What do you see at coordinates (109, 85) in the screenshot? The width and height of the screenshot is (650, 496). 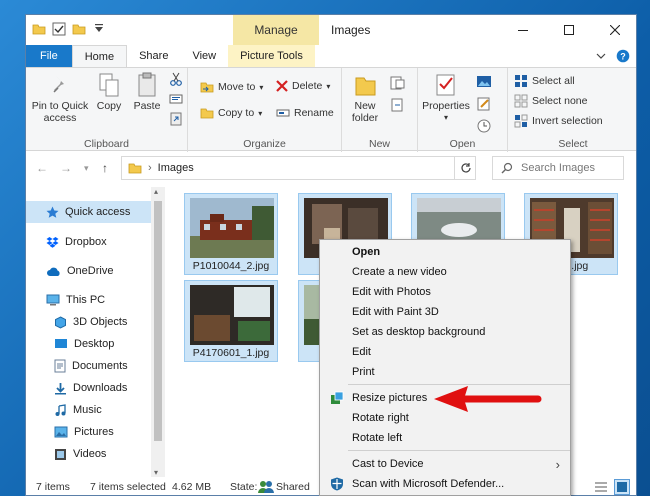 I see `copy-icon` at bounding box center [109, 85].